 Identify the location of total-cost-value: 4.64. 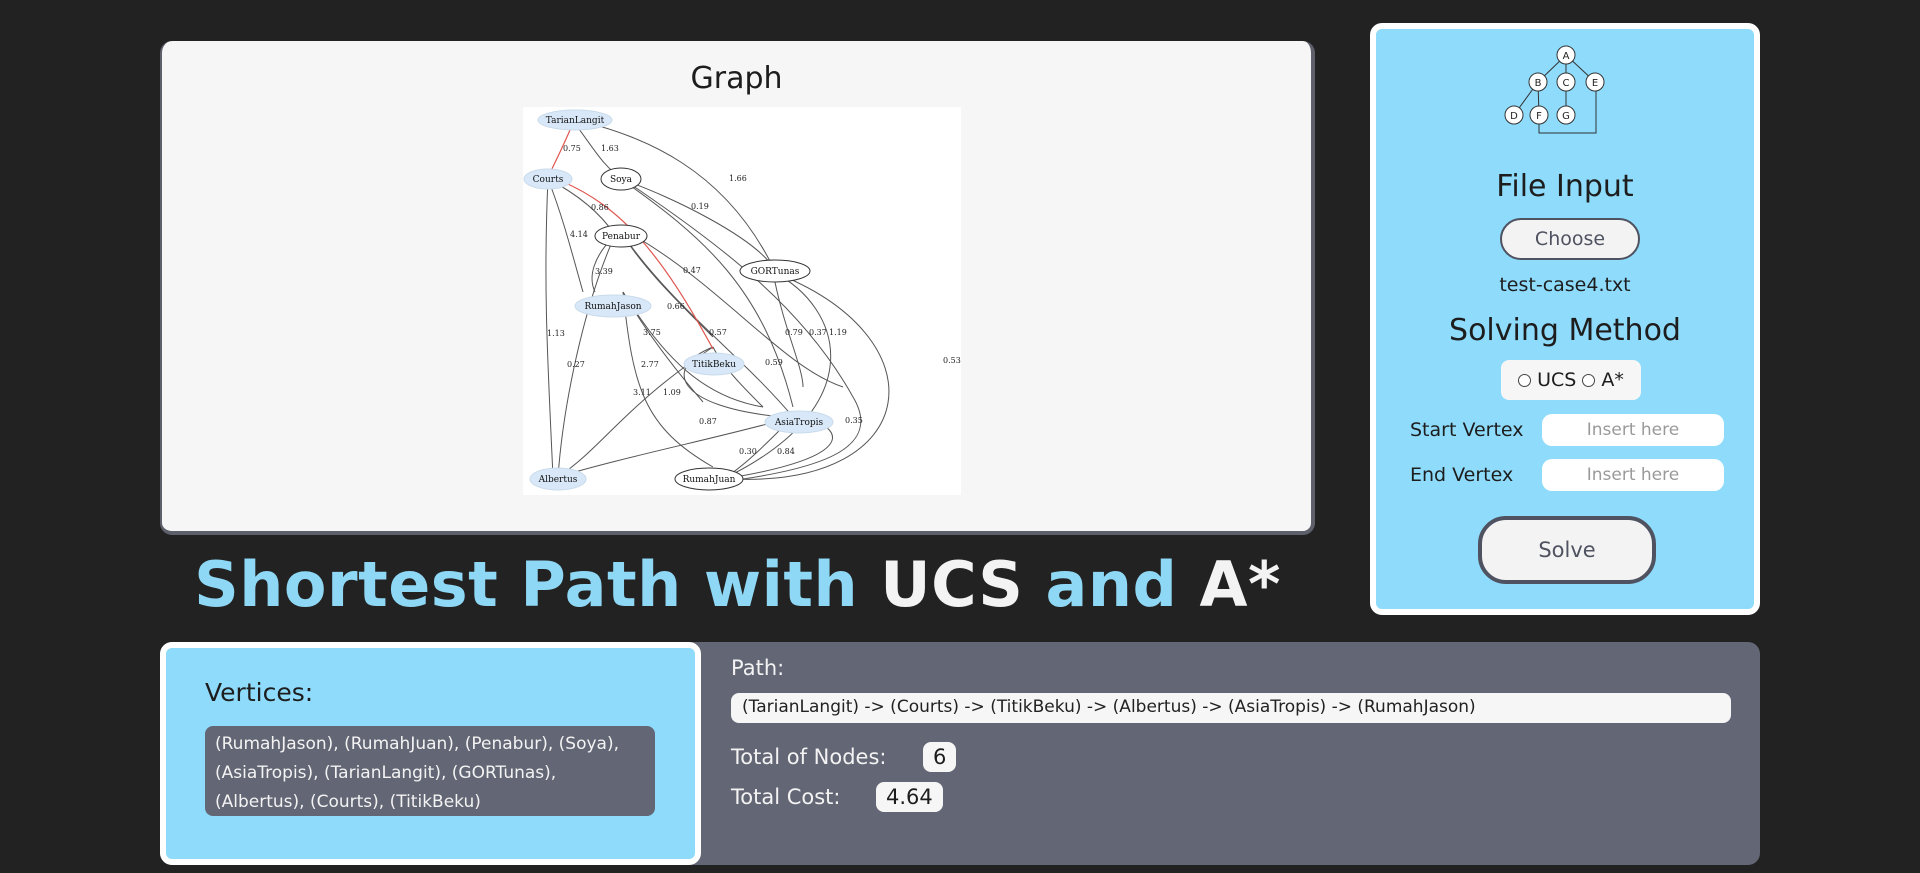
(909, 797).